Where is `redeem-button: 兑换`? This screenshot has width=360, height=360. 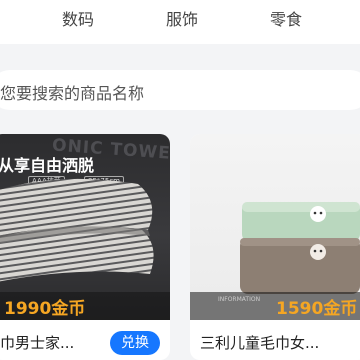
redeem-button: 兑换 is located at coordinates (135, 343).